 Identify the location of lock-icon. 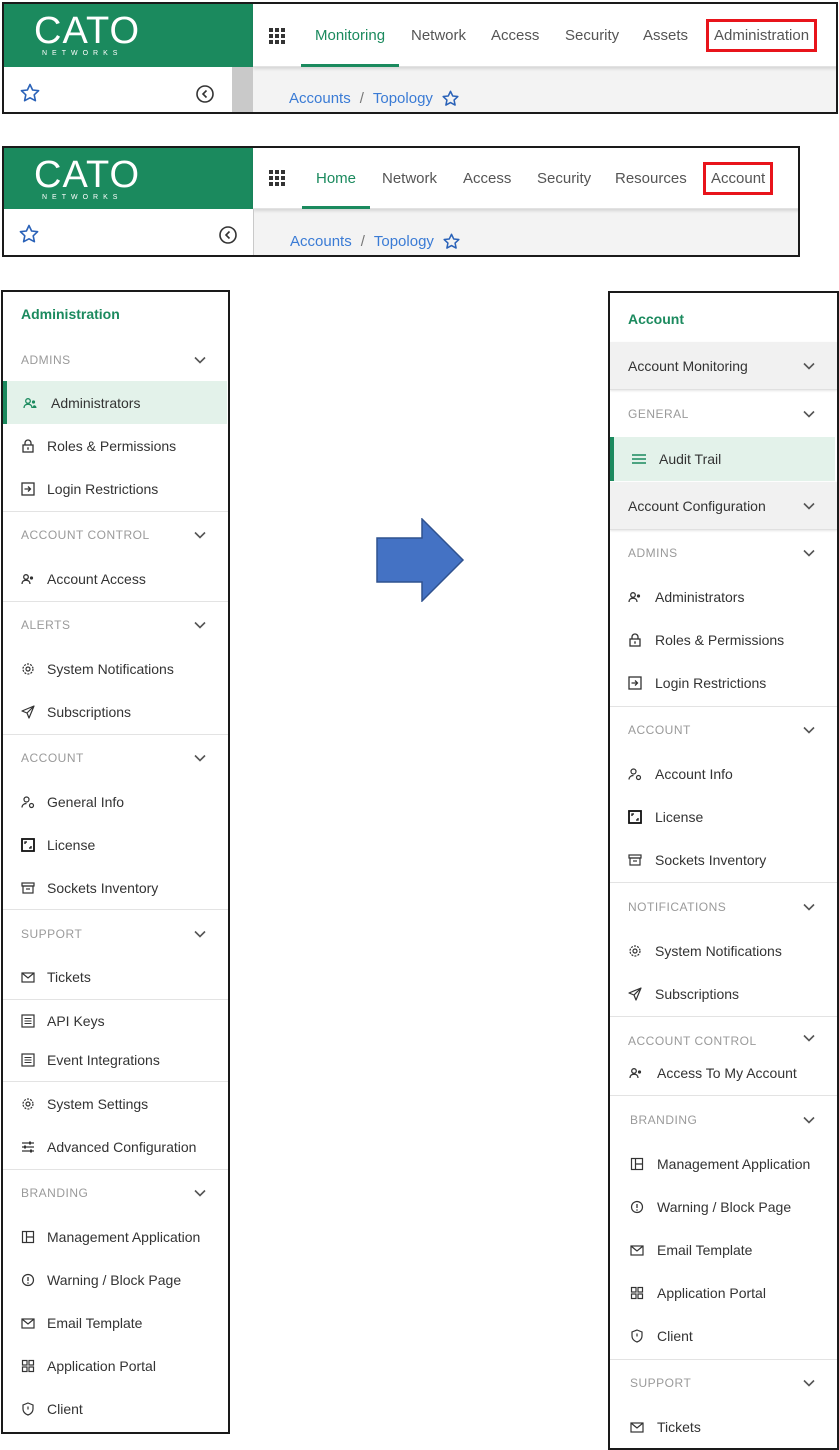
(28, 446).